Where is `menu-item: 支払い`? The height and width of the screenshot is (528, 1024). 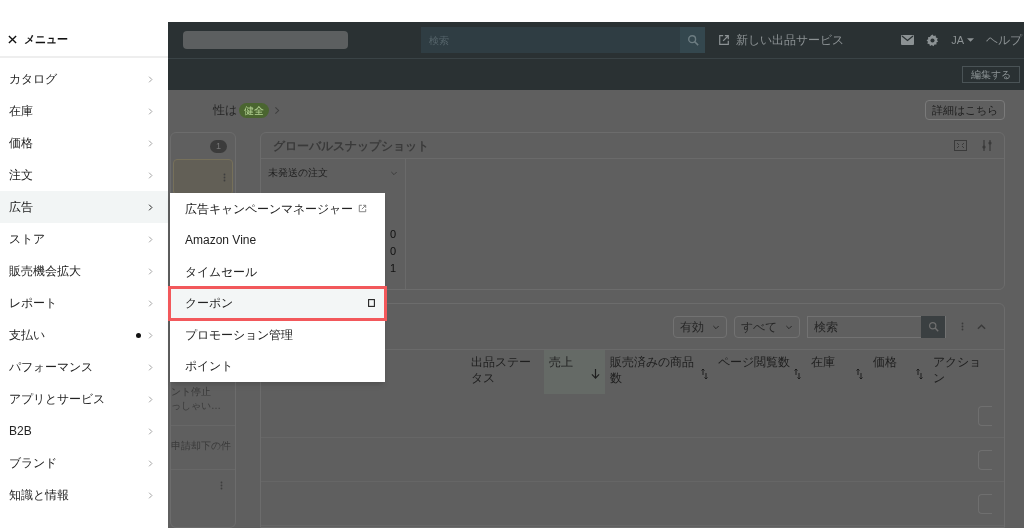
menu-item: 支払い is located at coordinates (84, 335).